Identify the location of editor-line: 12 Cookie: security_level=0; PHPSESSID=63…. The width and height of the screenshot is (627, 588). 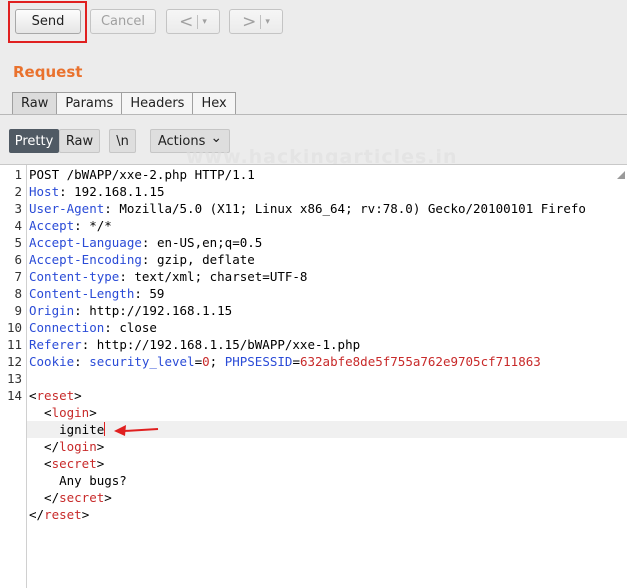
(313, 361).